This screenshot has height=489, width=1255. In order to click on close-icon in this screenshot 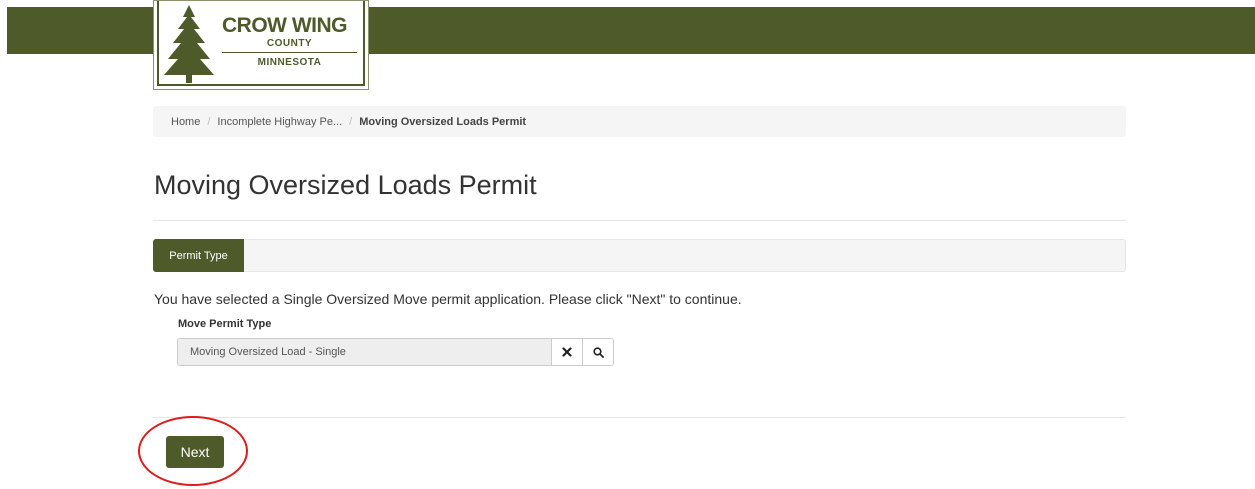, I will do `click(567, 352)`.